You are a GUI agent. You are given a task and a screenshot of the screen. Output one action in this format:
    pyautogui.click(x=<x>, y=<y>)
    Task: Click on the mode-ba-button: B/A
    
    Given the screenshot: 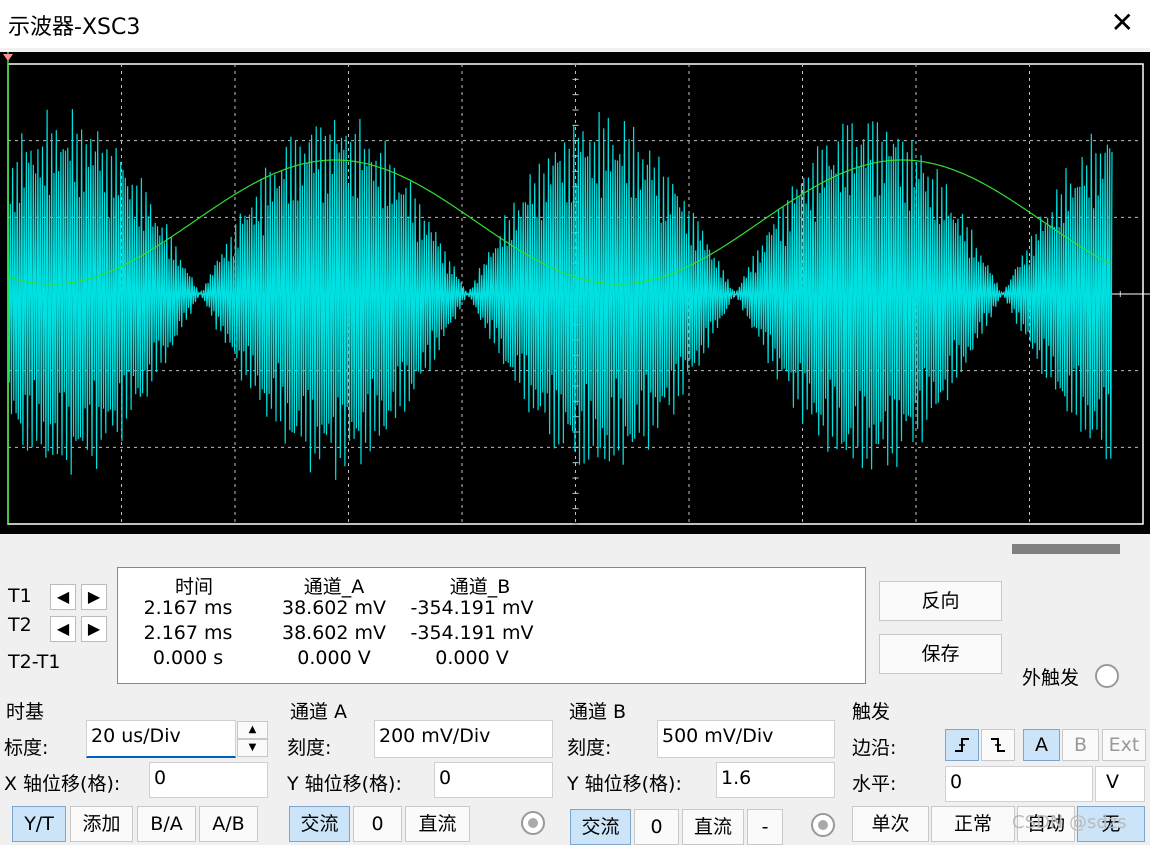 What is the action you would take?
    pyautogui.click(x=166, y=824)
    